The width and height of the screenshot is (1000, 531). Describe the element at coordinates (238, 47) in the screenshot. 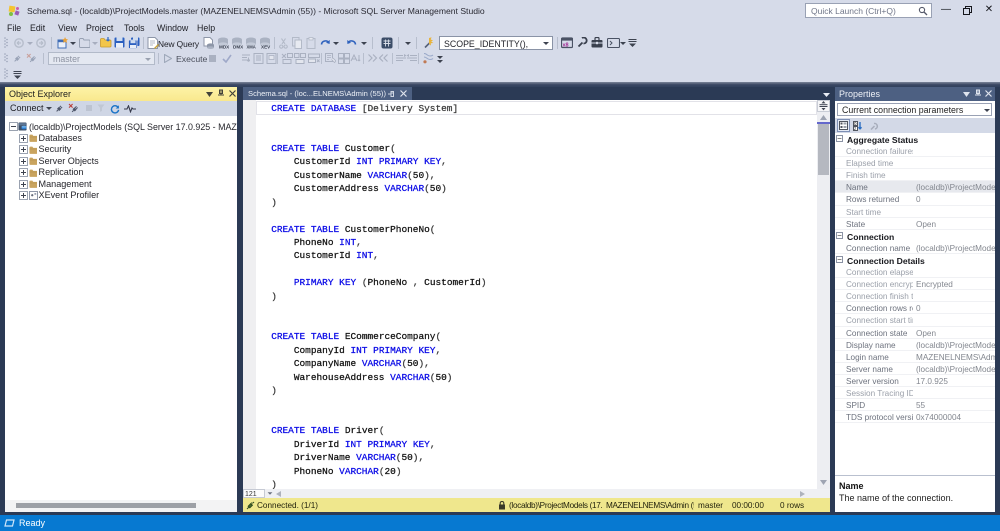

I see `svg-text: DMX` at that location.